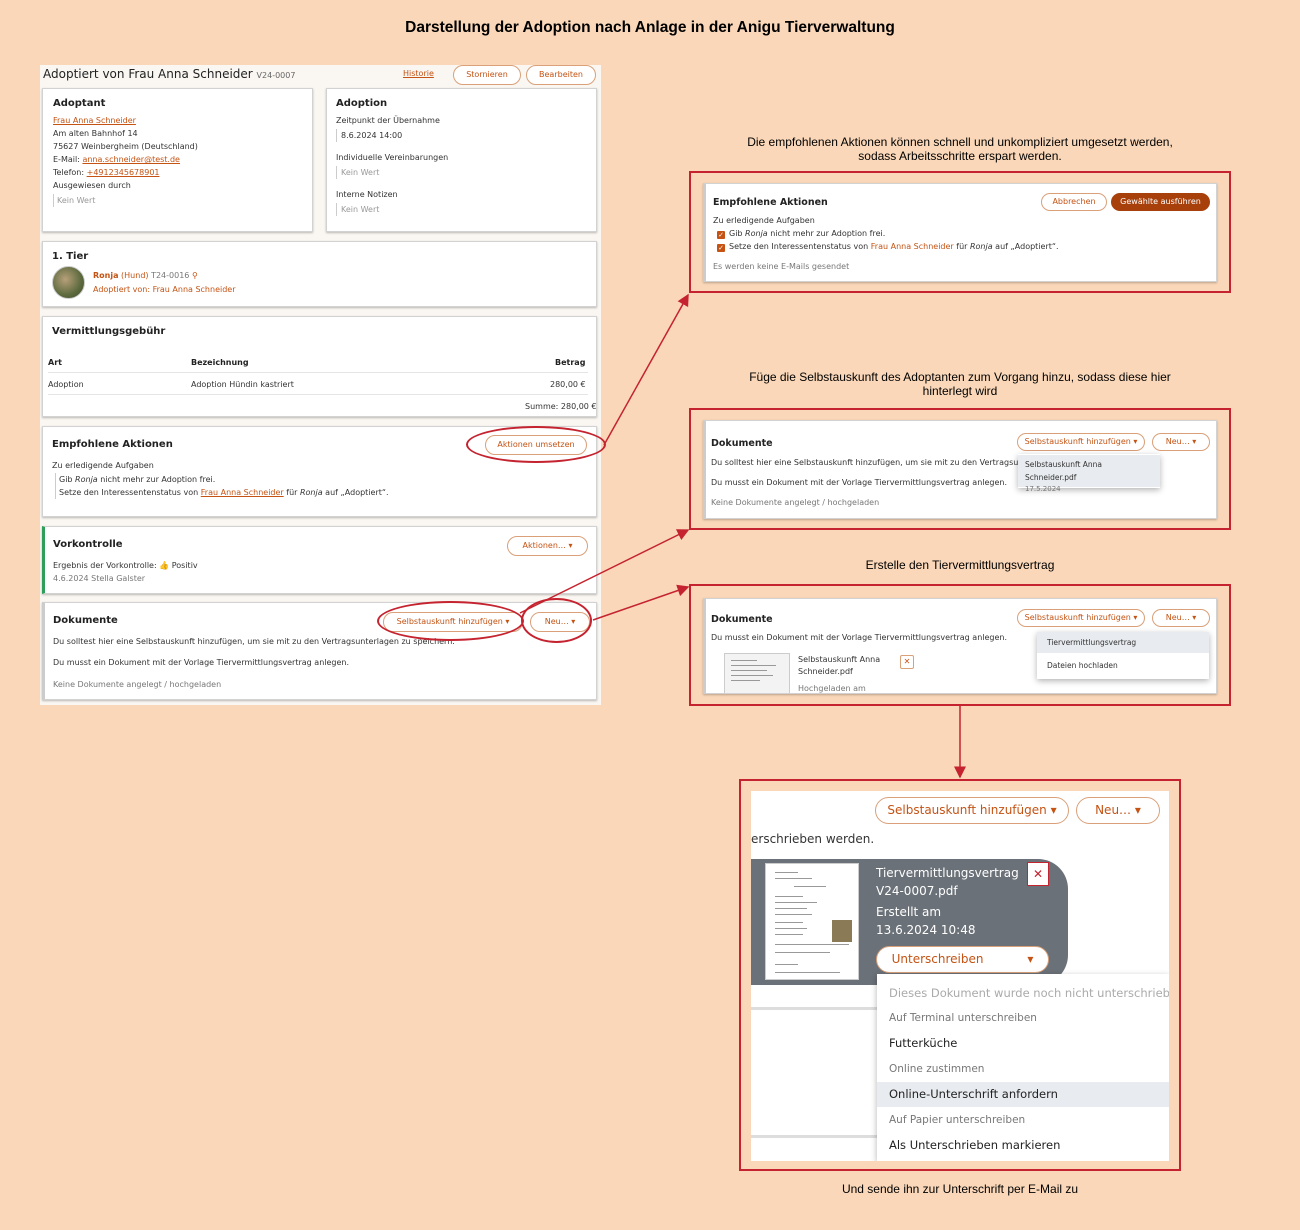 This screenshot has width=1300, height=1230. Describe the element at coordinates (604, 571) in the screenshot. I see `arrow-to-self-disclosure` at that location.